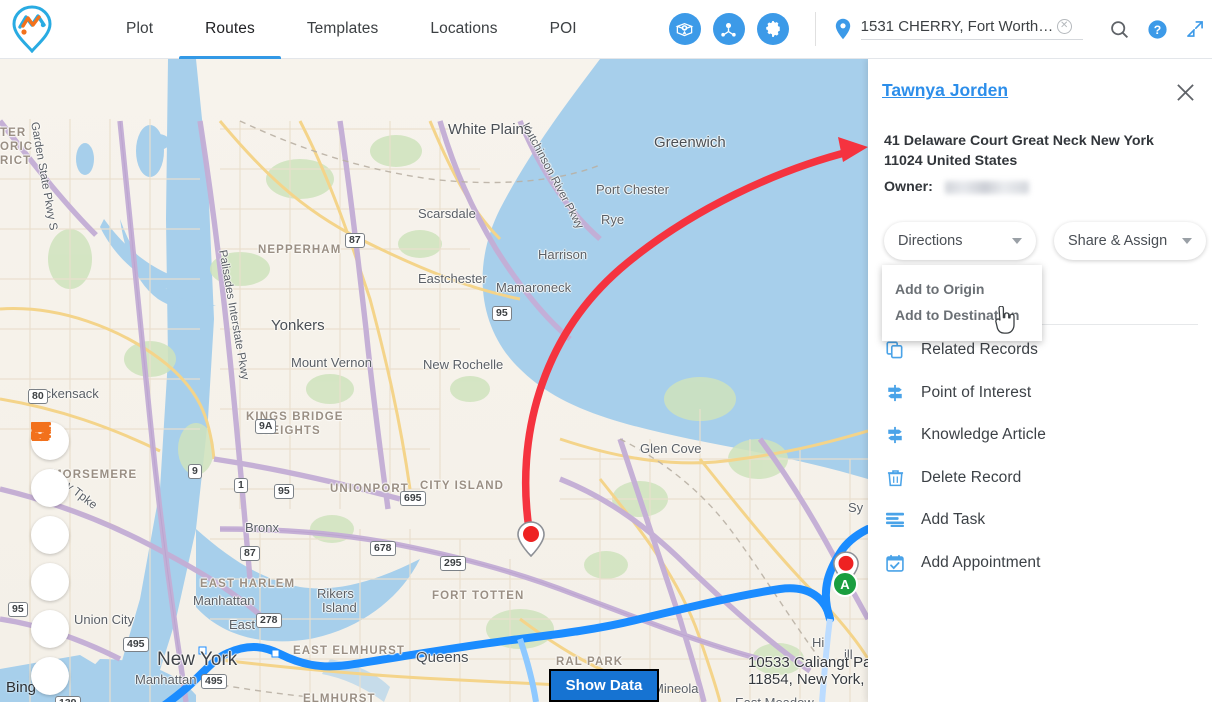 The height and width of the screenshot is (702, 1212). Describe the element at coordinates (1040, 520) in the screenshot. I see `menu-item-add-task: Add Task` at that location.